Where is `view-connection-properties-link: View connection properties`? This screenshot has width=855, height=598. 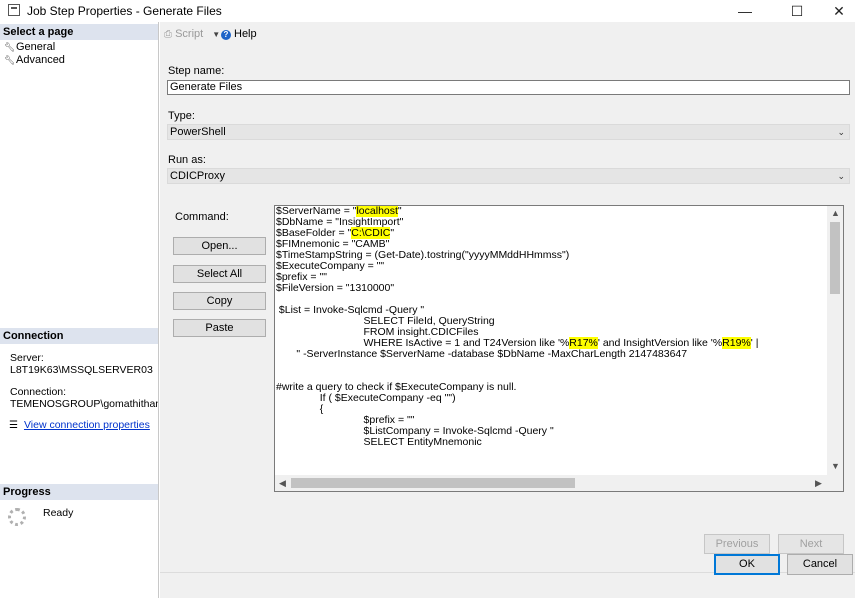 view-connection-properties-link: View connection properties is located at coordinates (87, 425).